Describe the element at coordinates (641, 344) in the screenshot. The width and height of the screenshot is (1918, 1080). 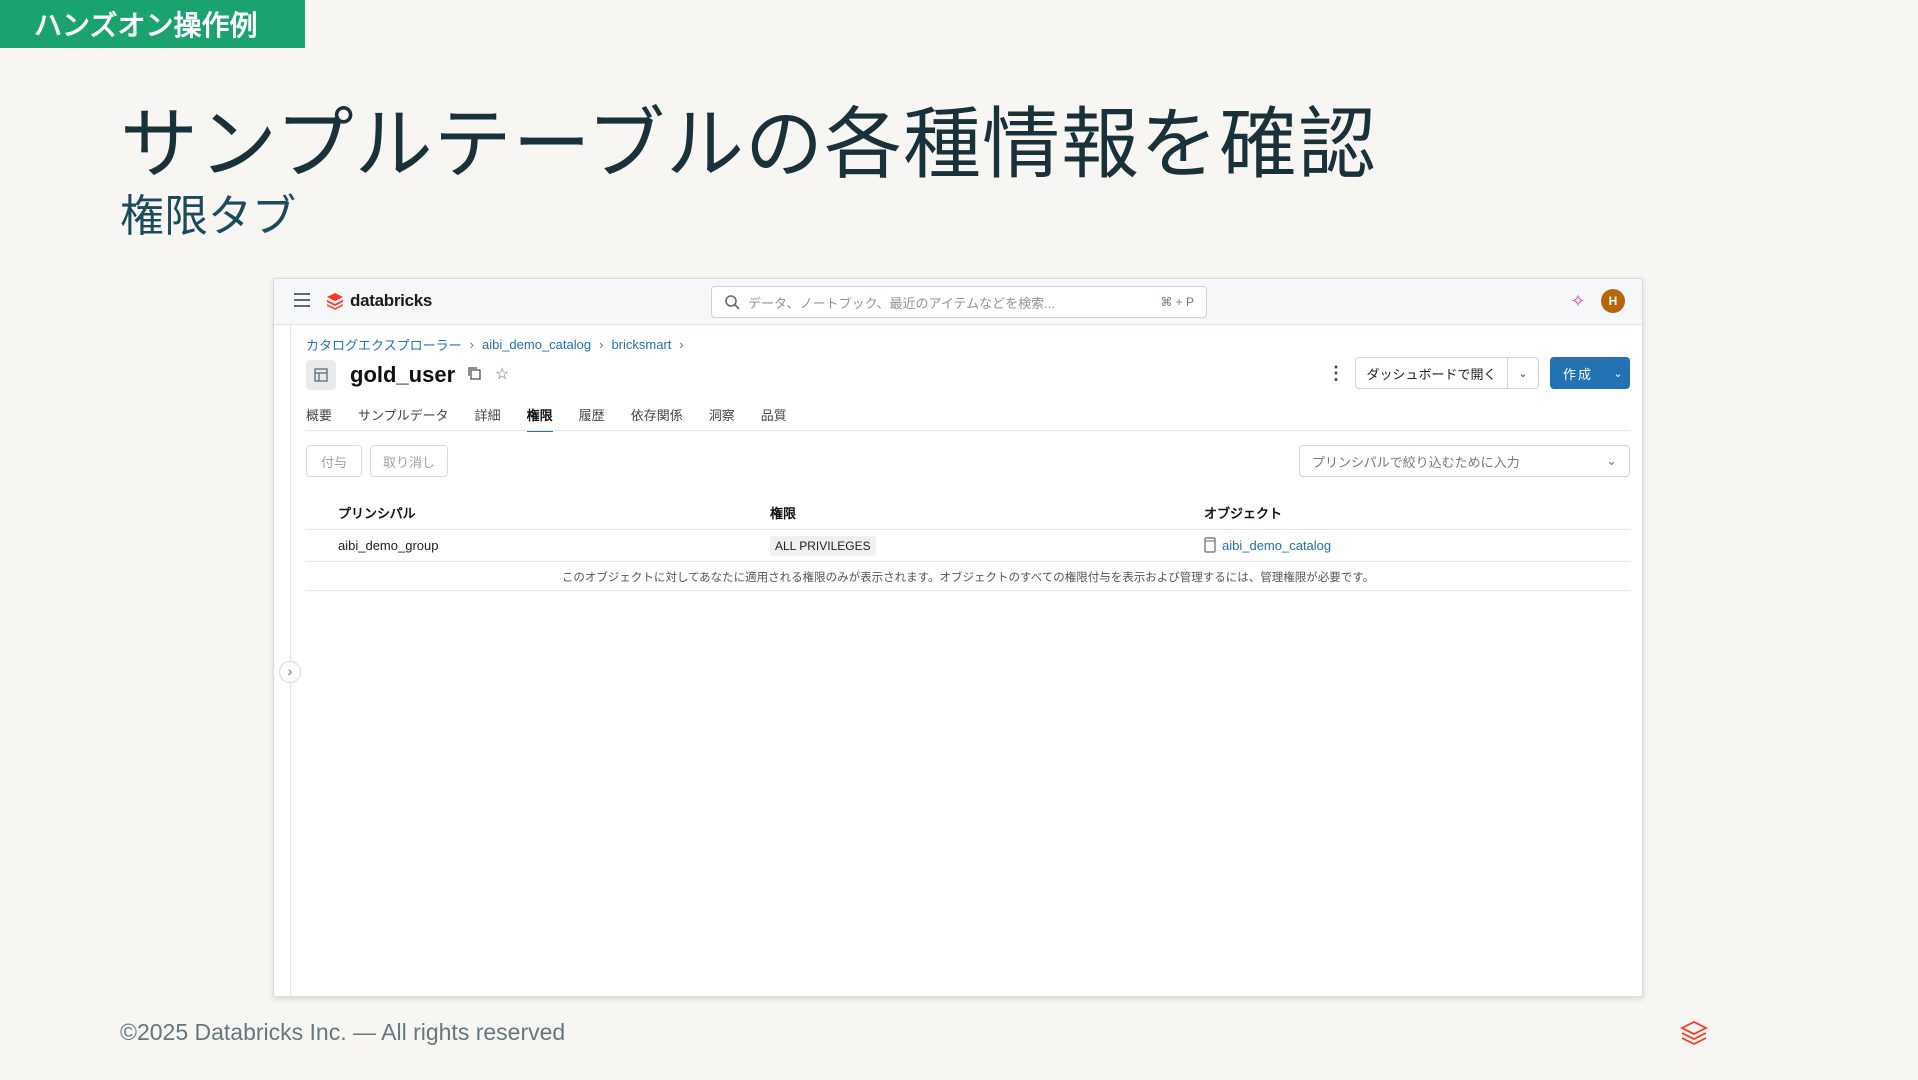
I see `breadcrumb-schema: bricksmart` at that location.